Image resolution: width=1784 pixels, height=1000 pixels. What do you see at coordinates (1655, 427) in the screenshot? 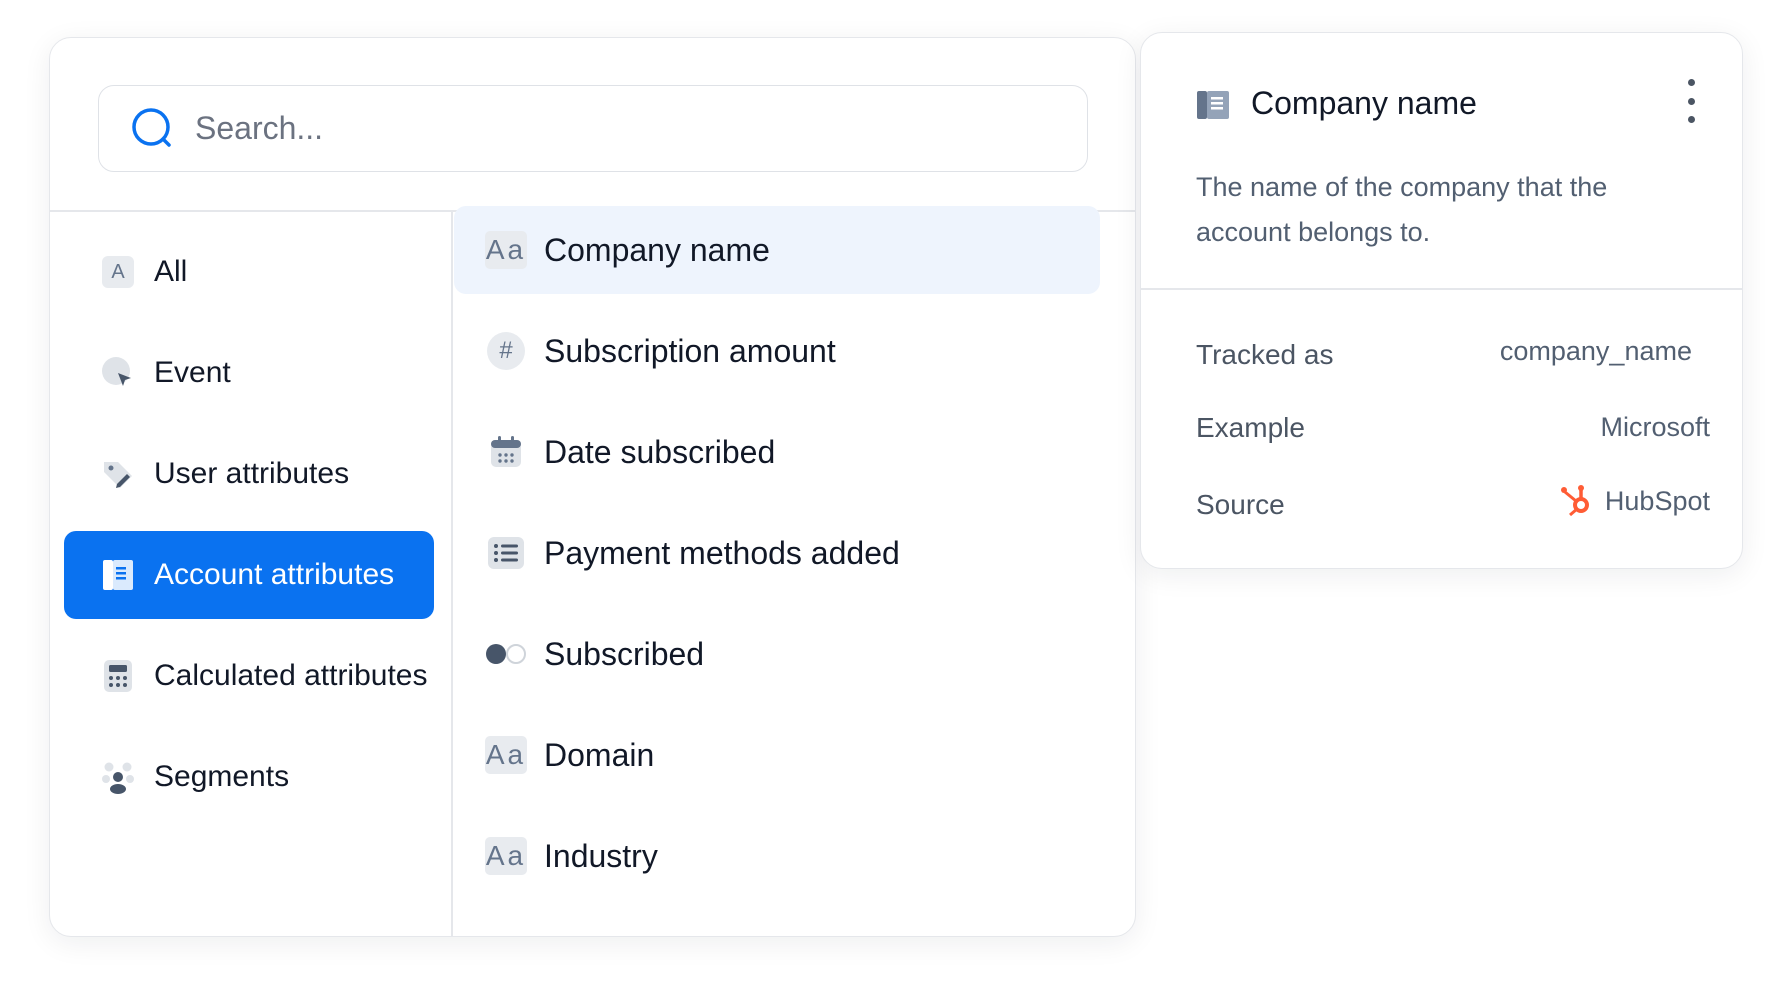
I see `example-value: Microsoft` at bounding box center [1655, 427].